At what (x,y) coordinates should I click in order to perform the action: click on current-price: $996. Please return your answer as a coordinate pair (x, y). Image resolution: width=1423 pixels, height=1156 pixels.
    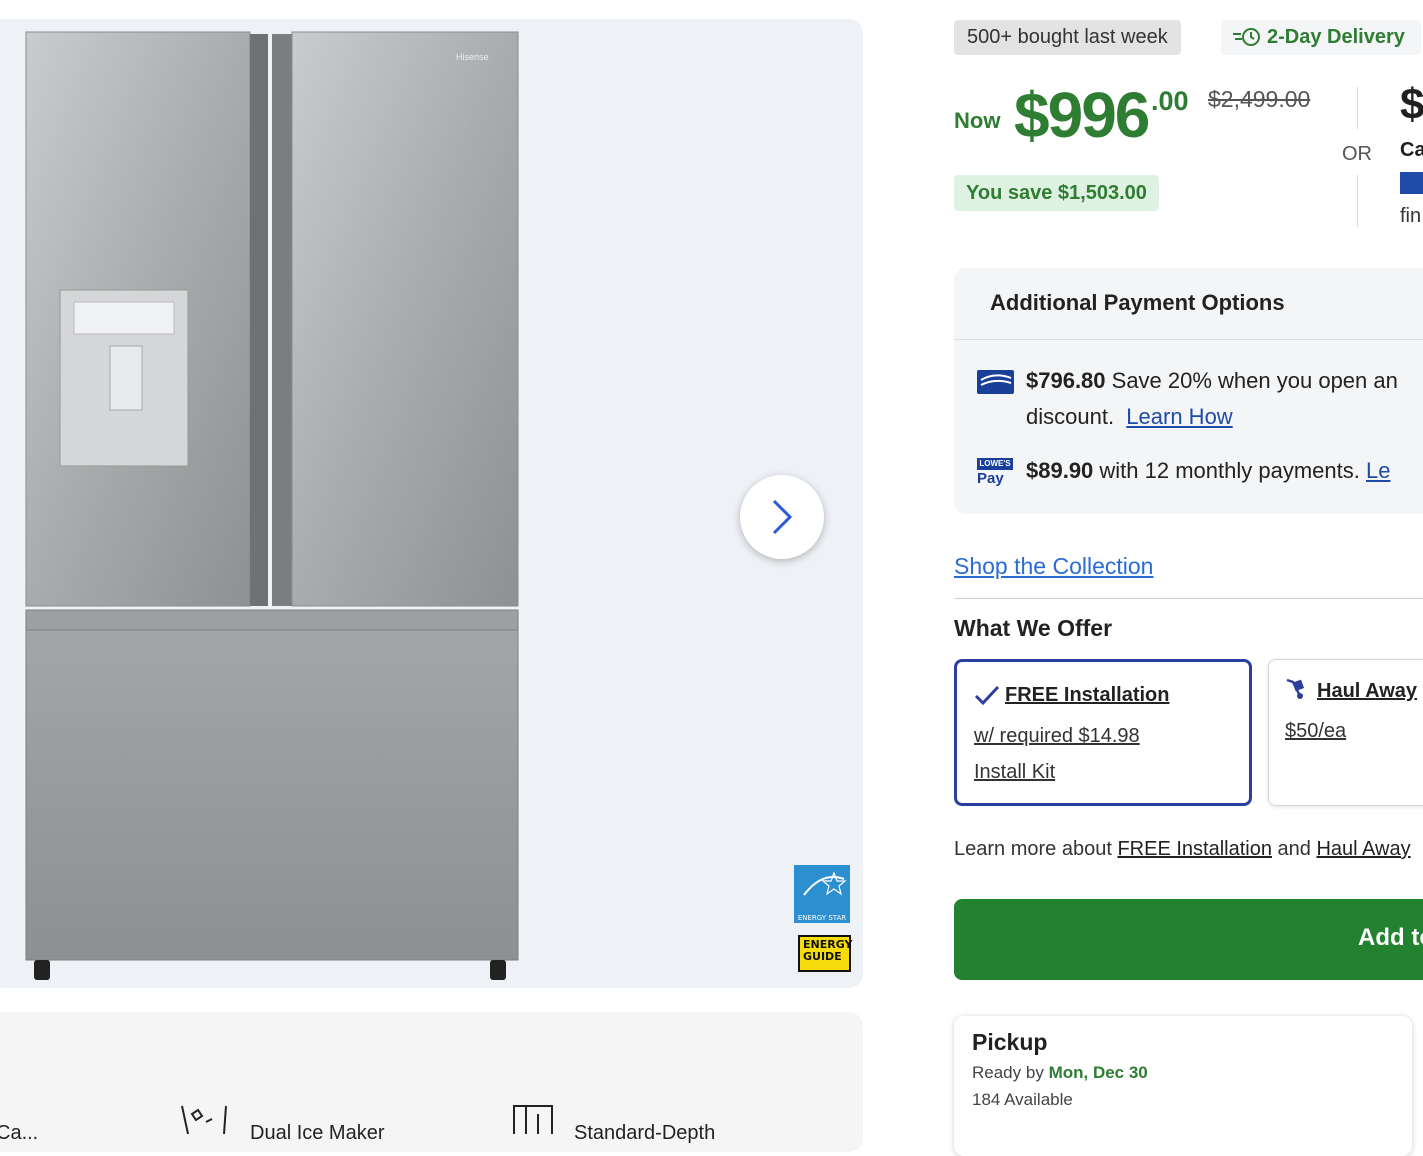
    Looking at the image, I should click on (1082, 115).